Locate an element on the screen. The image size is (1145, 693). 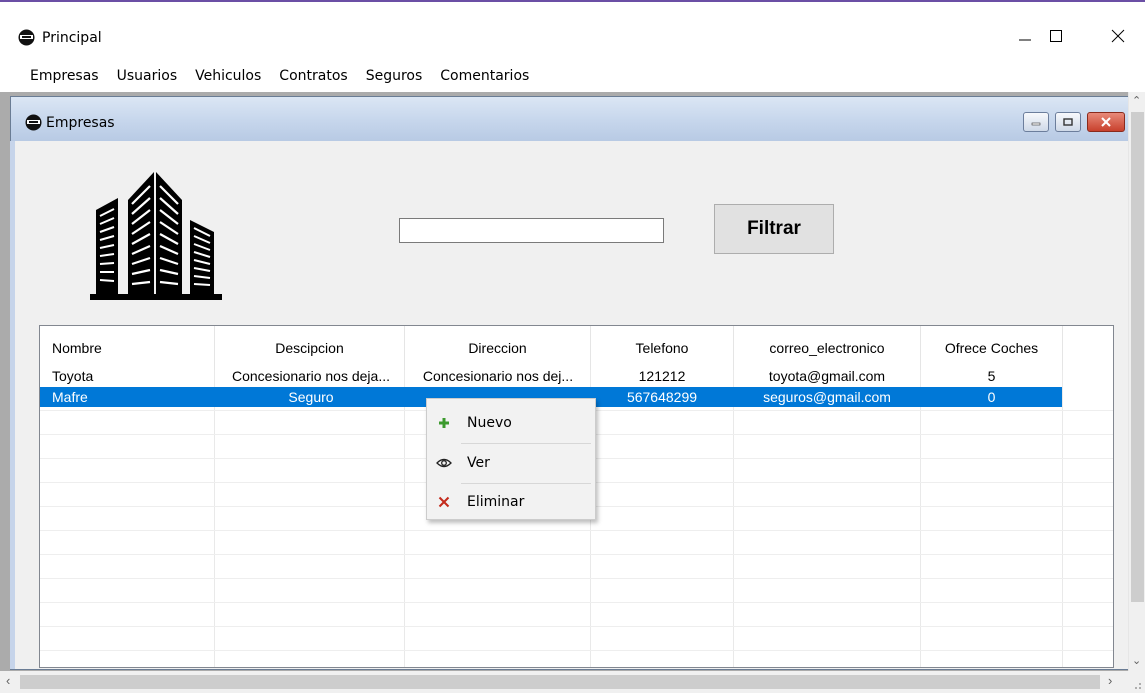
cell-telefono: 121212 is located at coordinates (662, 376).